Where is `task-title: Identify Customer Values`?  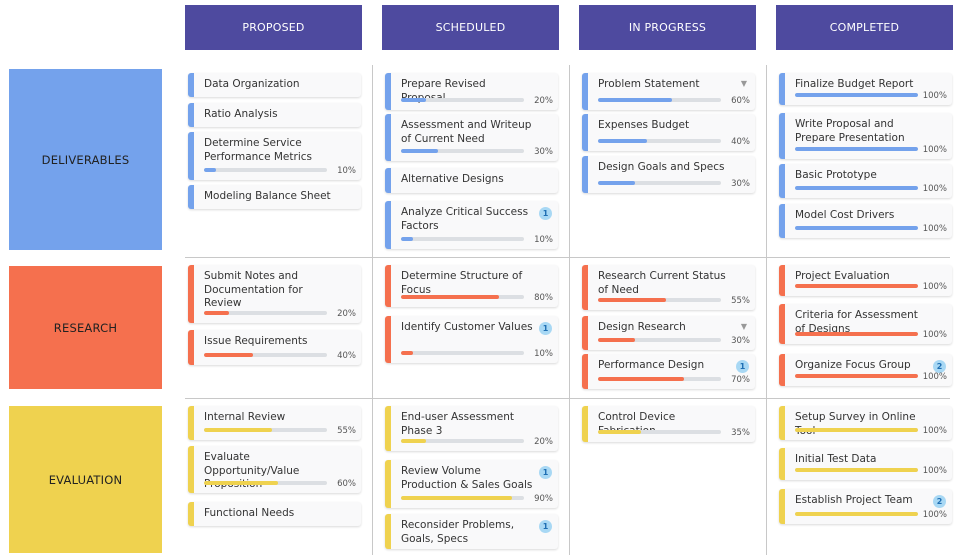 task-title: Identify Customer Values is located at coordinates (467, 327).